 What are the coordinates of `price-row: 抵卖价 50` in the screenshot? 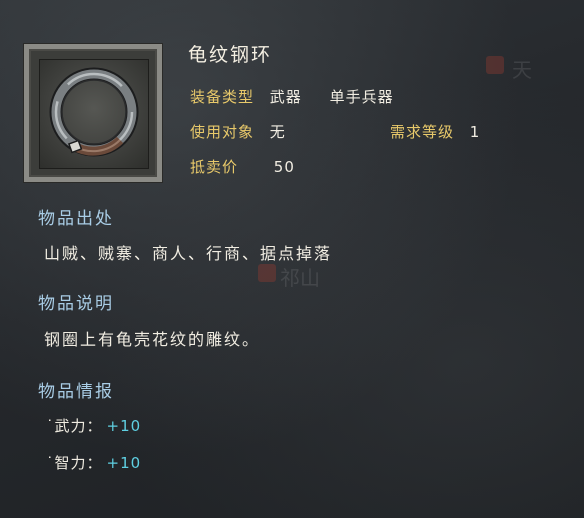 It's located at (242, 166).